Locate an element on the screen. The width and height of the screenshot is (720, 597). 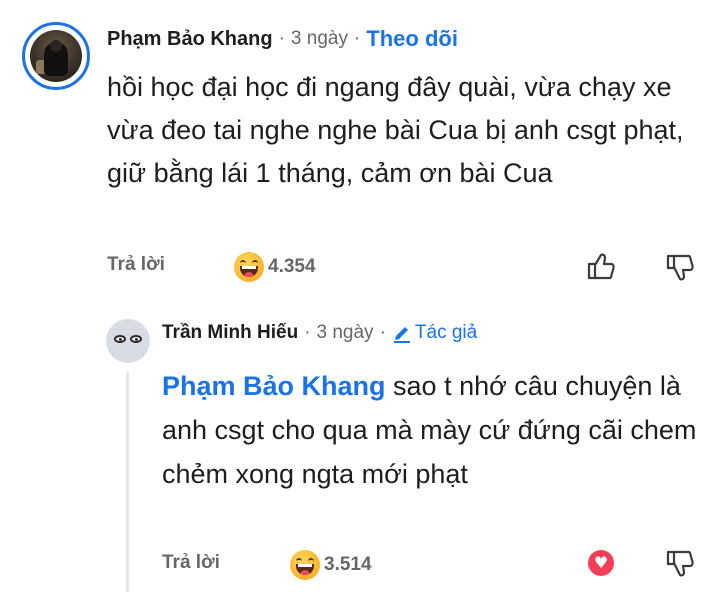
avatar-eye-left is located at coordinates (120, 339).